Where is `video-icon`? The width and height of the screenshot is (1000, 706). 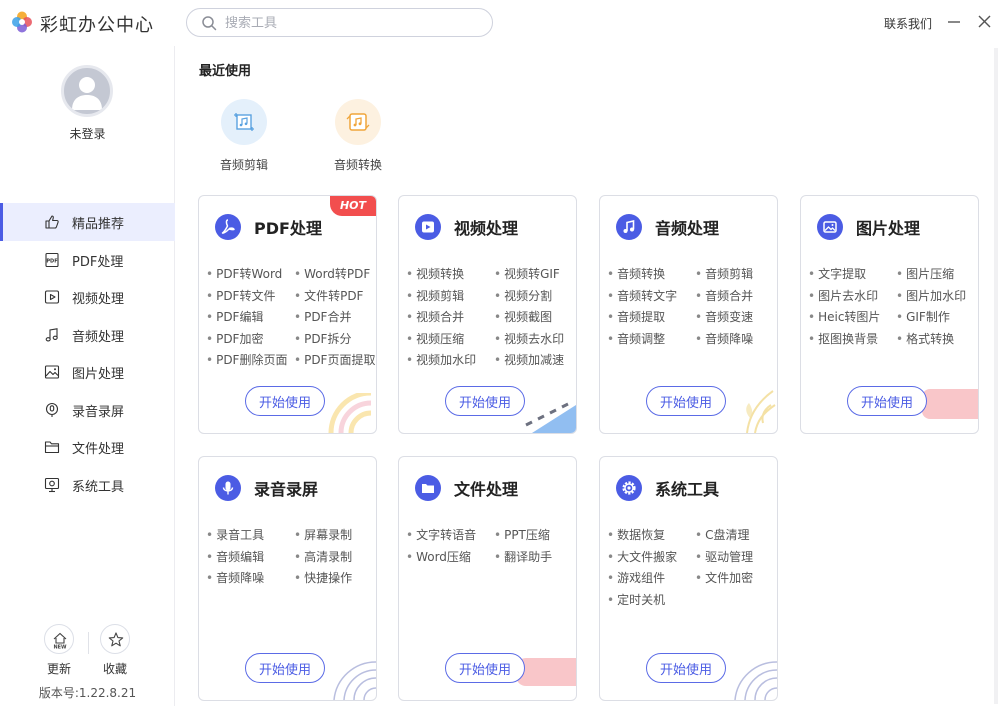
video-icon is located at coordinates (52, 297).